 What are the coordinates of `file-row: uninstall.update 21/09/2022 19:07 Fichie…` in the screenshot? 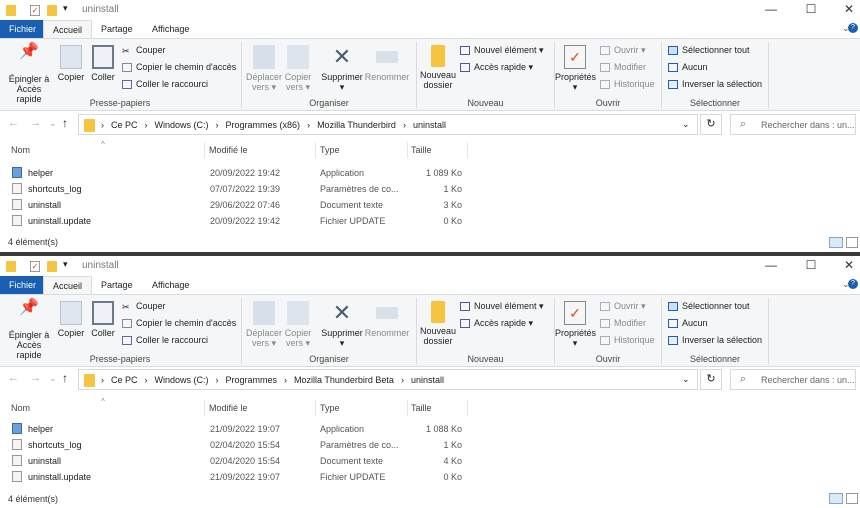 It's located at (235, 477).